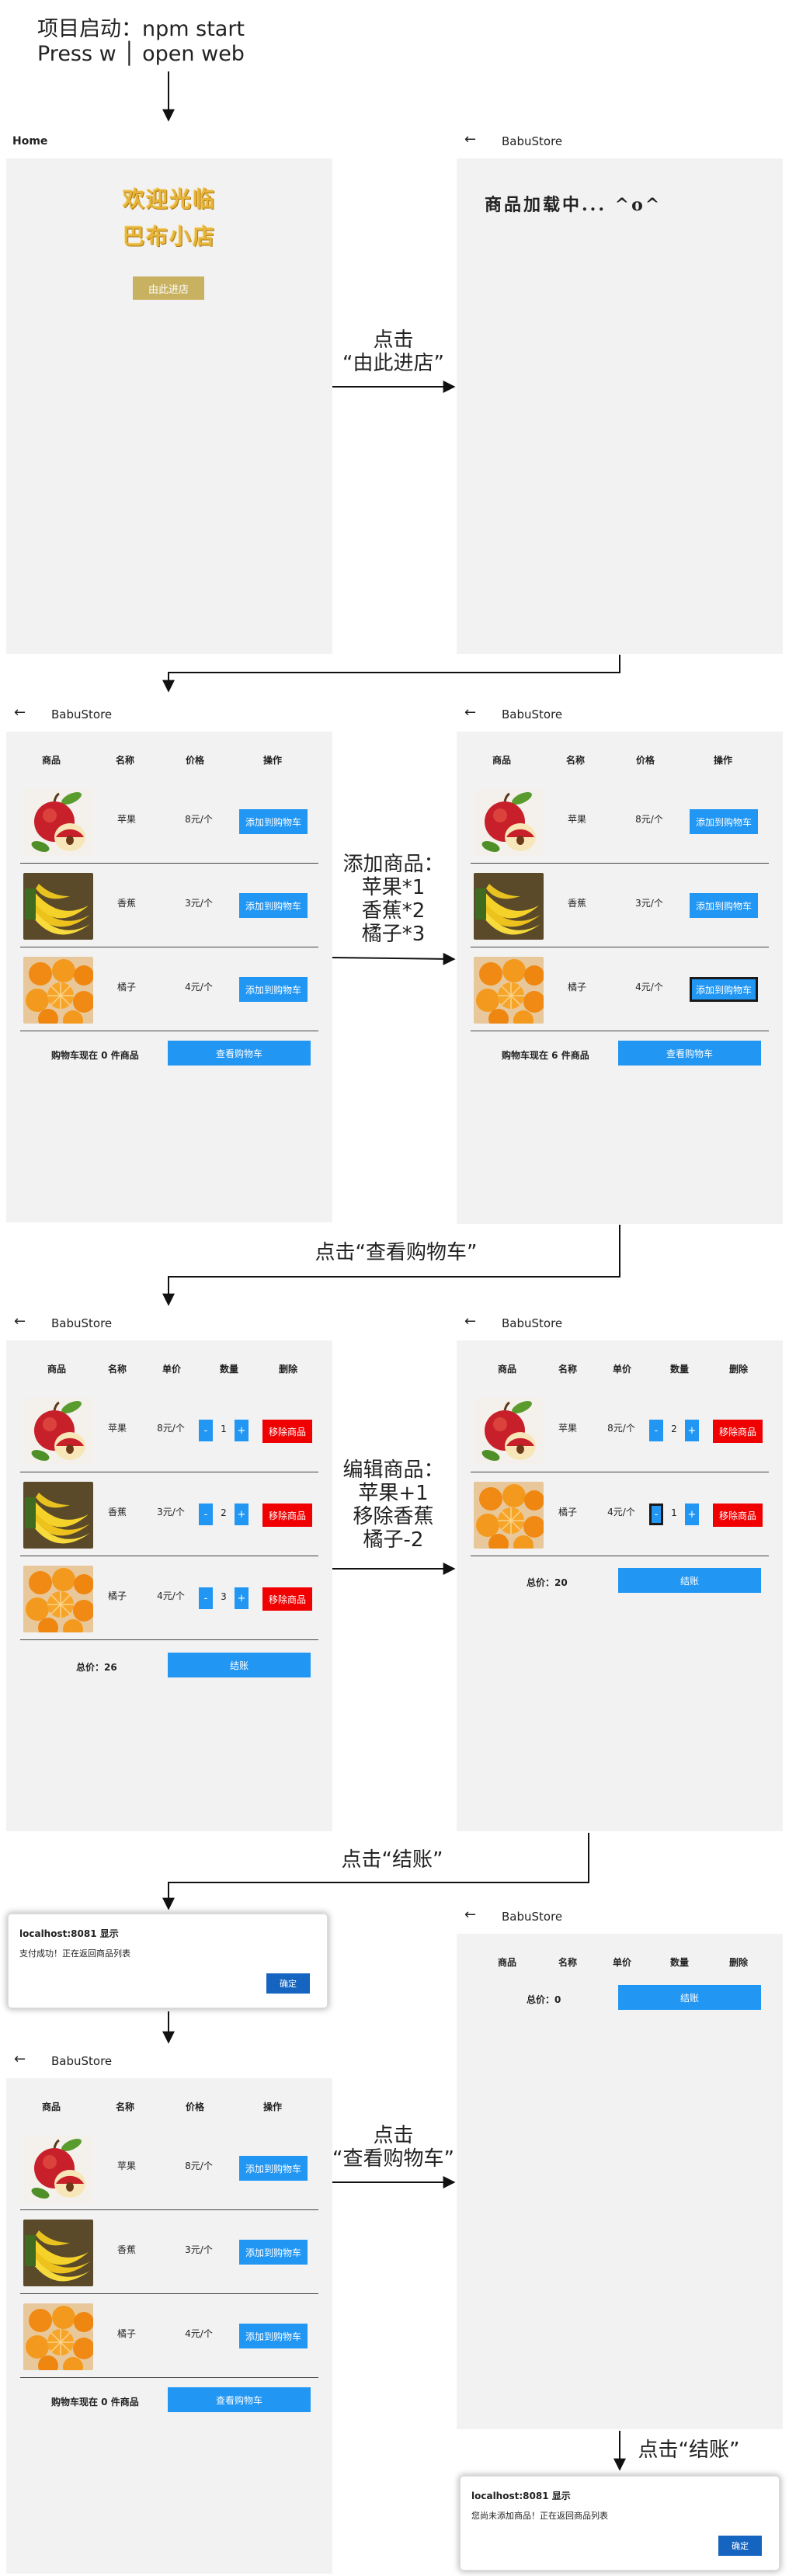 The image size is (789, 2576). Describe the element at coordinates (649, 903) in the screenshot. I see `product-price: 3元/个` at that location.